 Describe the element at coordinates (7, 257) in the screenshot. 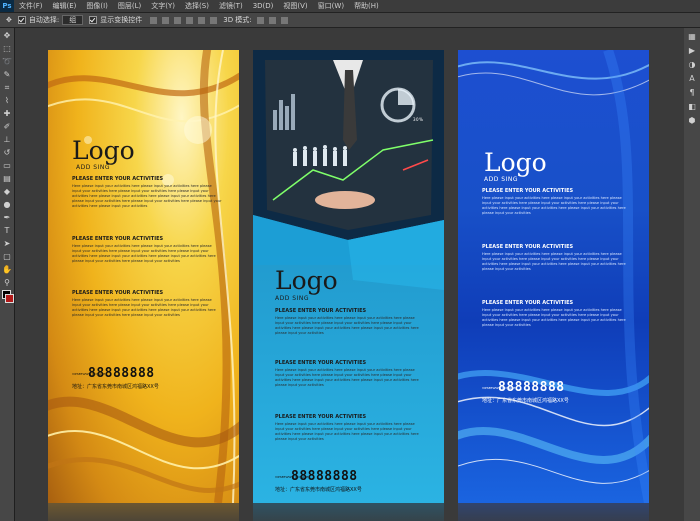

I see `shape-icon: ▢` at that location.